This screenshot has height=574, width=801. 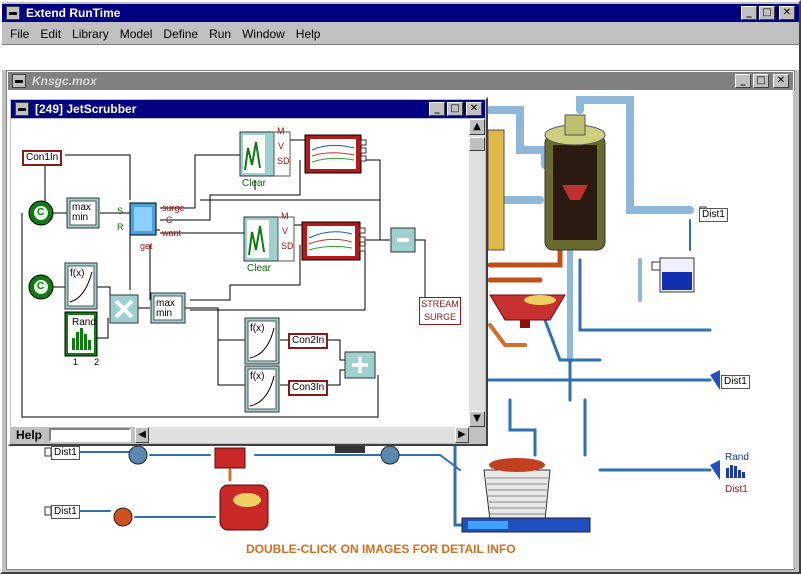 What do you see at coordinates (673, 275) in the screenshot?
I see `container-image` at bounding box center [673, 275].